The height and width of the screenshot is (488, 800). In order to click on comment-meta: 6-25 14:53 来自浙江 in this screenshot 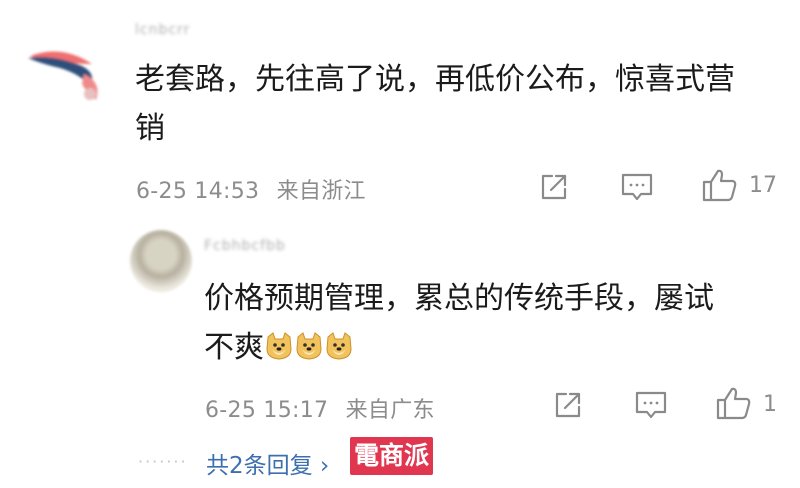, I will do `click(251, 189)`.